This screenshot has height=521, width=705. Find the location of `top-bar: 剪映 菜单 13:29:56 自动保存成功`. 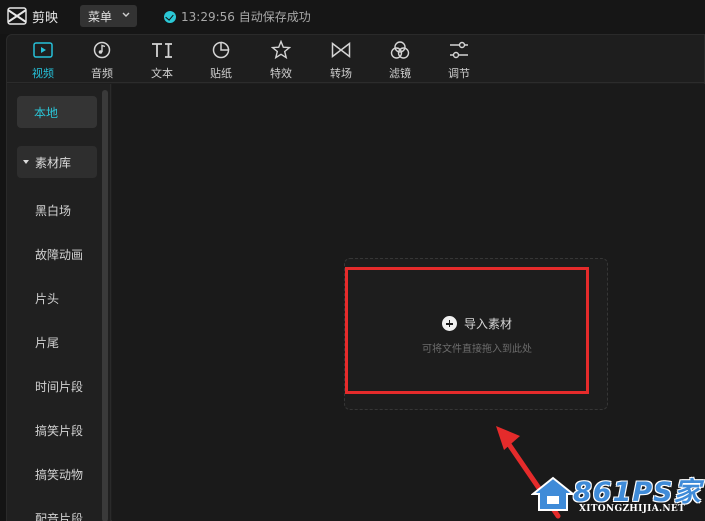

top-bar: 剪映 菜单 13:29:56 自动保存成功 is located at coordinates (352, 17).